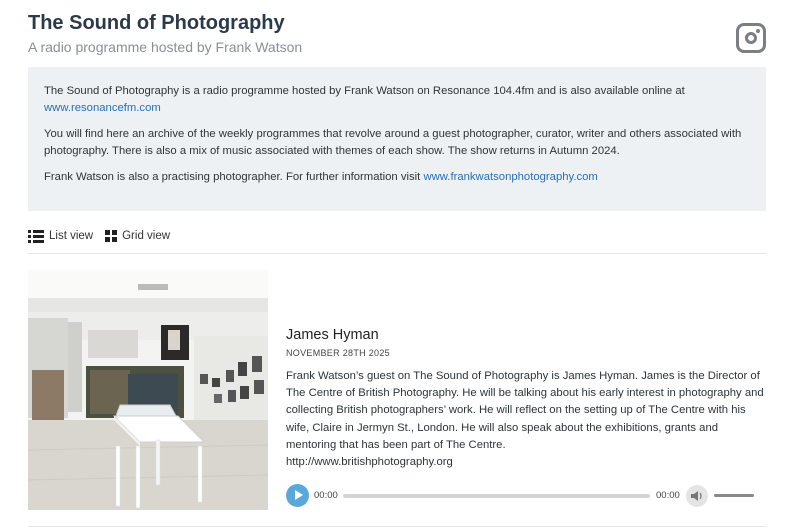  What do you see at coordinates (326, 495) in the screenshot?
I see `current-time: 00:00` at bounding box center [326, 495].